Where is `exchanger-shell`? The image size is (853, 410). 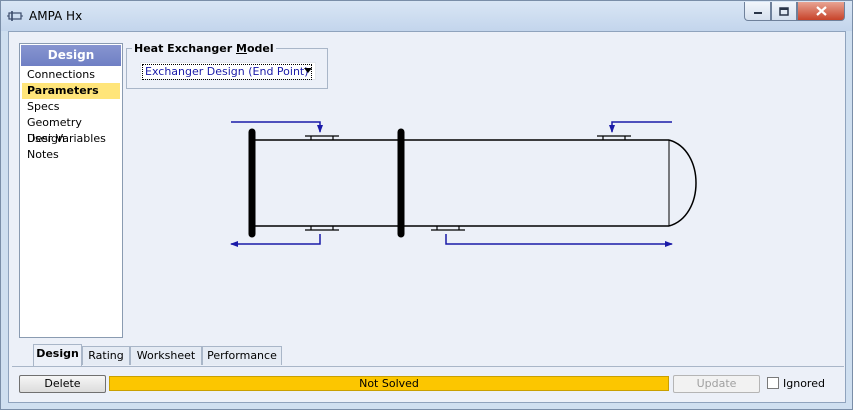 exchanger-shell is located at coordinates (474, 183).